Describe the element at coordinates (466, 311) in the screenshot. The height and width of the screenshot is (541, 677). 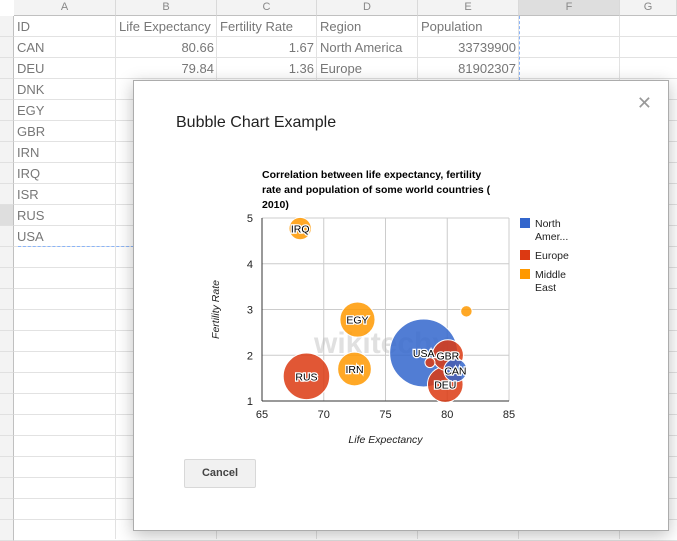
I see `bubble-isr` at that location.